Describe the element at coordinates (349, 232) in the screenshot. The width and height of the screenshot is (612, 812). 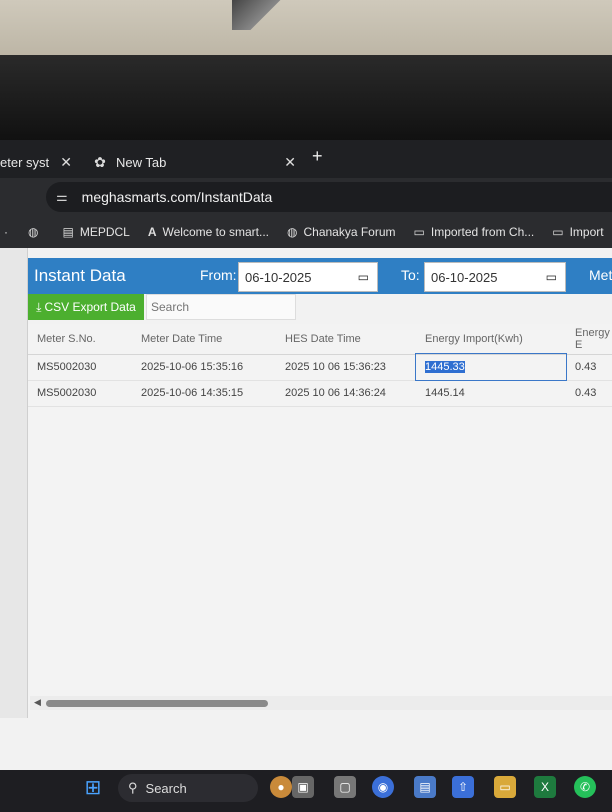
I see `bookmark-label: Chanakya Forum` at that location.